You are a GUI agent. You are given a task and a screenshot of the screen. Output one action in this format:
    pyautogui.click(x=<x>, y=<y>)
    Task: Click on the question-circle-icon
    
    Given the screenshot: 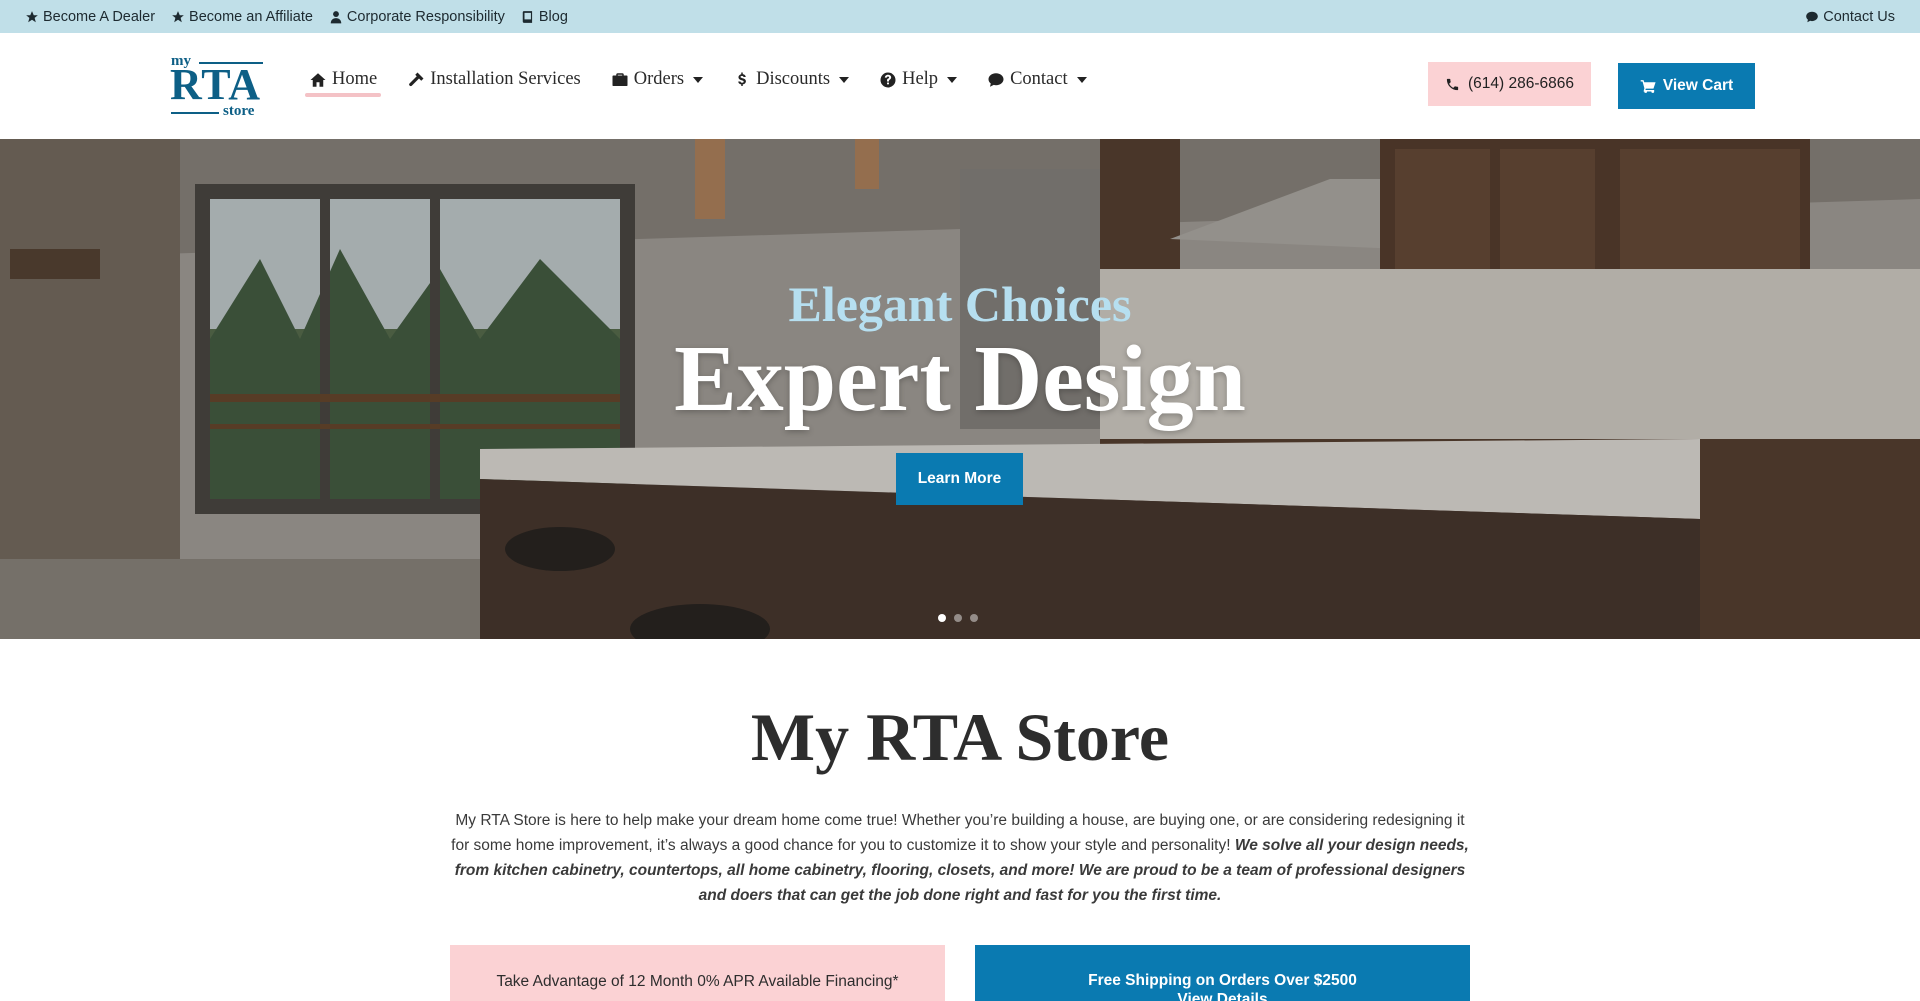 What is the action you would take?
    pyautogui.click(x=888, y=79)
    